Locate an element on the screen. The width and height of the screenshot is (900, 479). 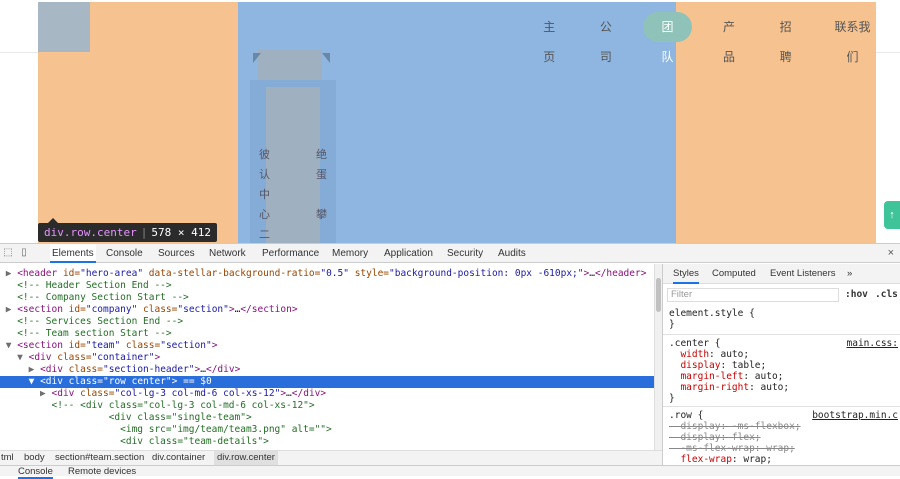
scroll-top-button: ↑ is located at coordinates (892, 215).